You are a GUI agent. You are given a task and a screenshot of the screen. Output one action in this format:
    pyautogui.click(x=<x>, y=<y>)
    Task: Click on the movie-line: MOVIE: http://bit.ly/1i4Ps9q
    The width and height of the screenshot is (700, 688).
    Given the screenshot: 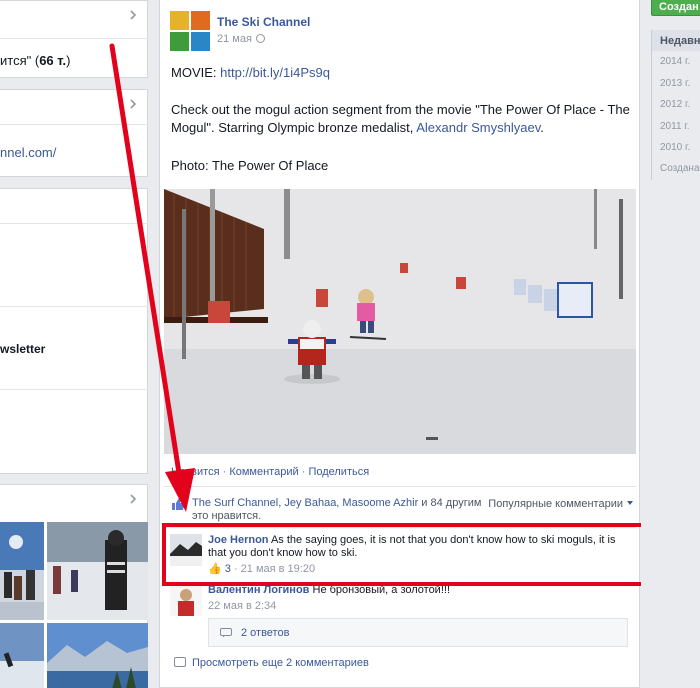 What is the action you would take?
    pyautogui.click(x=401, y=73)
    